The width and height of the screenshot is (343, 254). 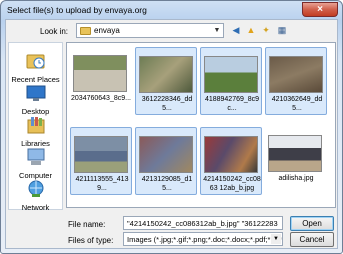 I want to click on filetype-label: Files of type:, so click(x=91, y=240).